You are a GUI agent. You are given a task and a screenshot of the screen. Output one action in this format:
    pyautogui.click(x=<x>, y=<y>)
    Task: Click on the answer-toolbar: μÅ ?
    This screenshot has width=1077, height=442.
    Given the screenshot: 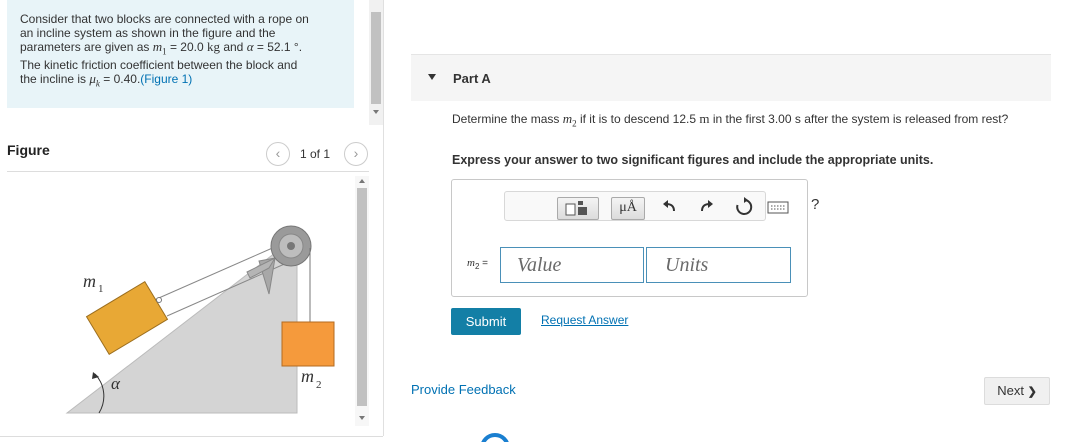 What is the action you would take?
    pyautogui.click(x=661, y=206)
    